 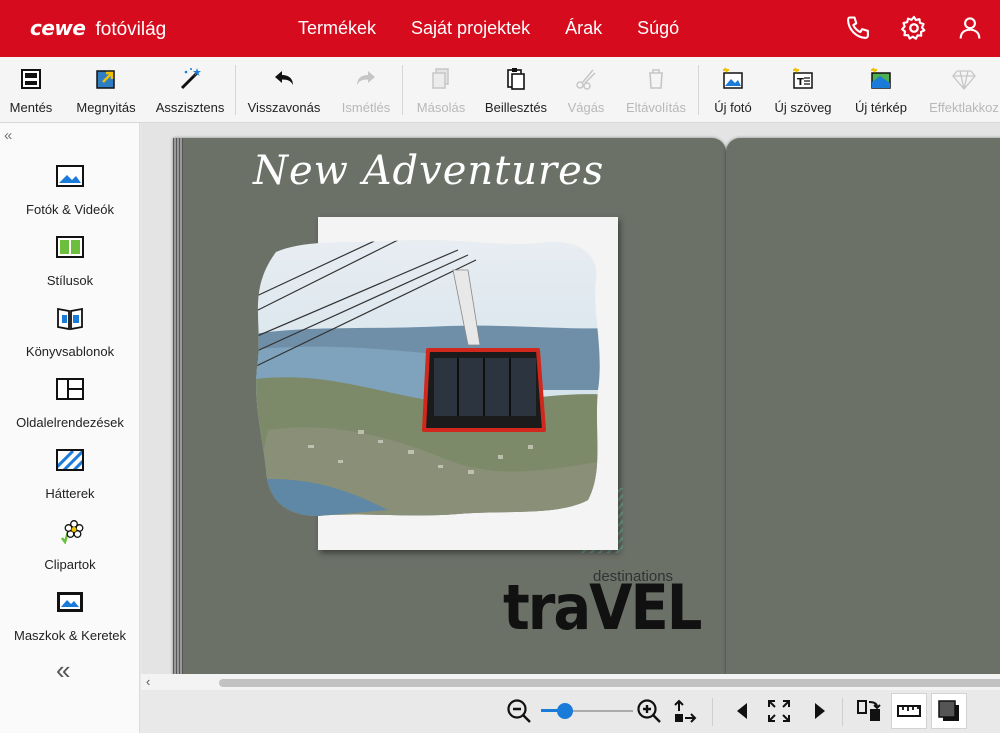 I want to click on fullscreen-icon, so click(x=779, y=713).